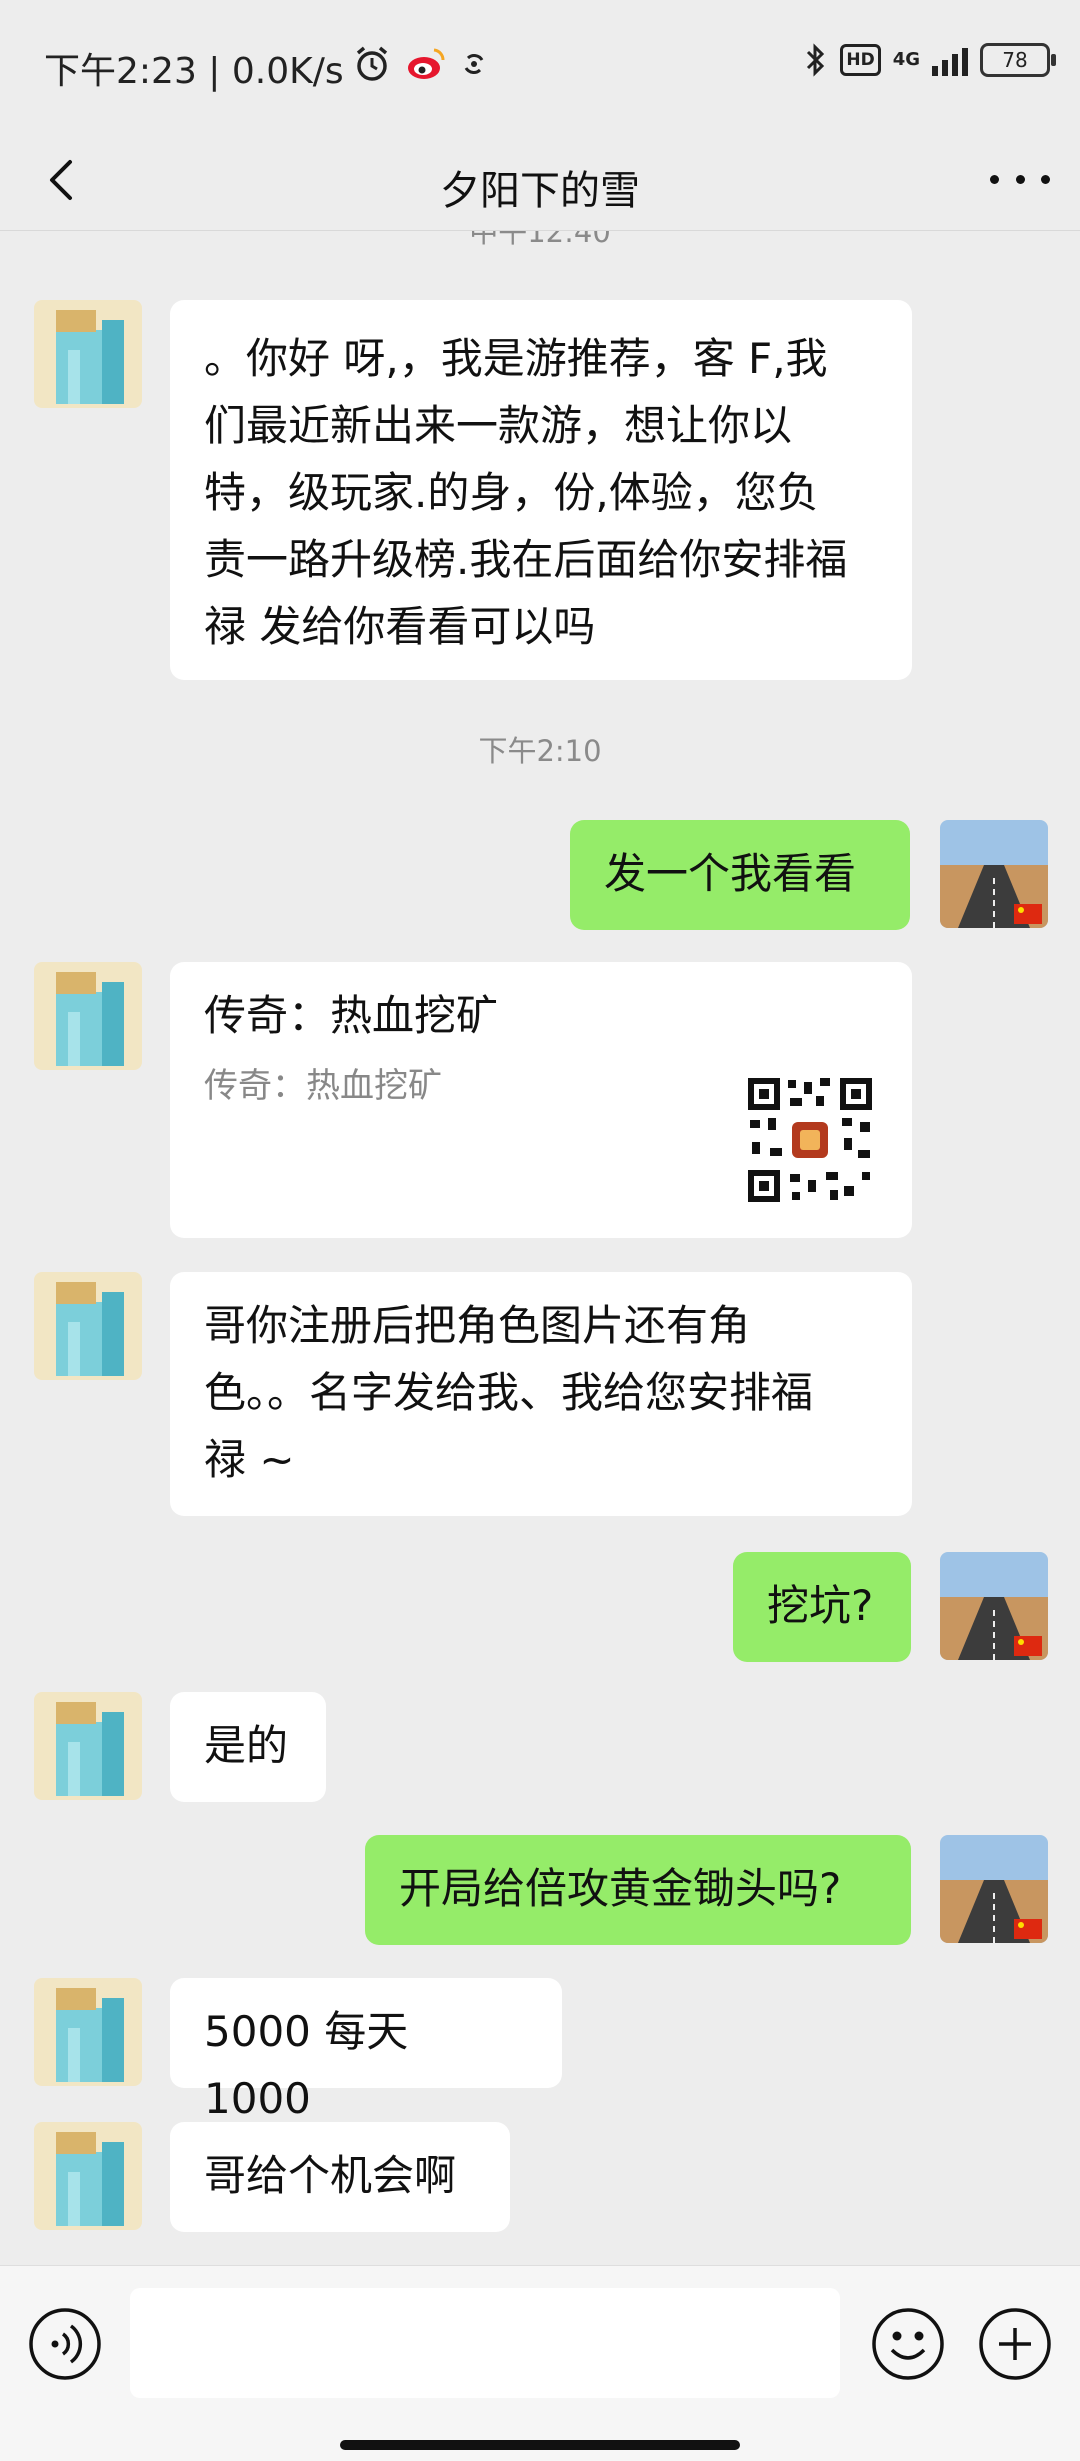  I want to click on message-bubble-outgoing: 发一个我看看, so click(740, 875).